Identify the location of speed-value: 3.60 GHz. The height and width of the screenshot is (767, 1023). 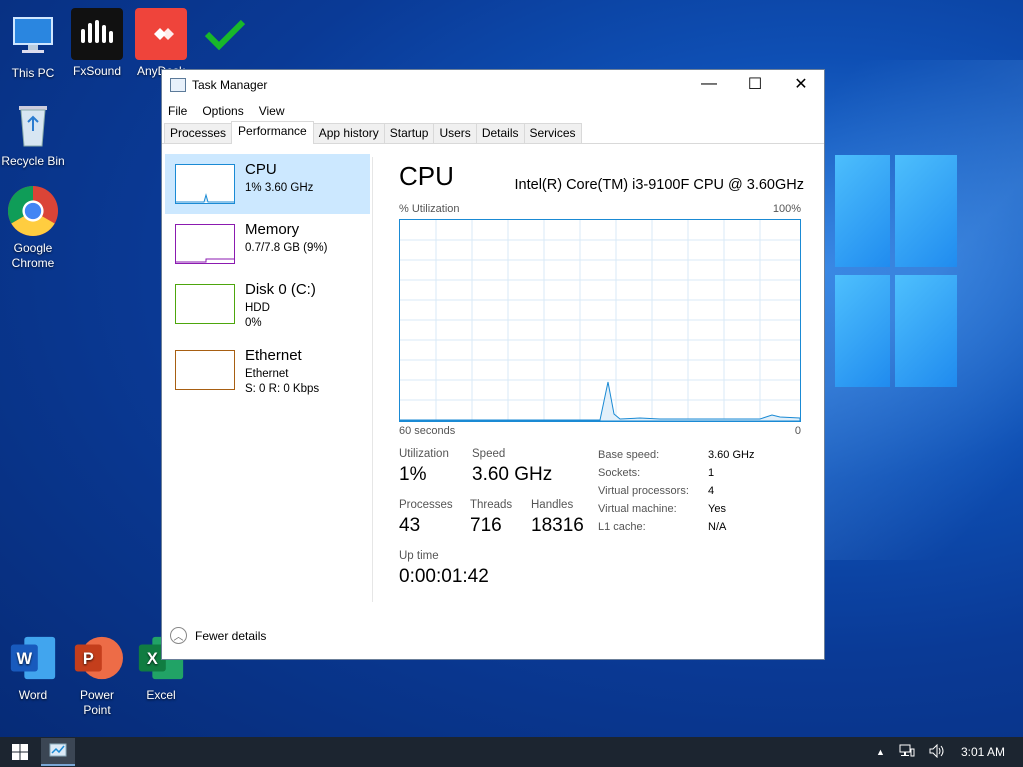
(512, 474).